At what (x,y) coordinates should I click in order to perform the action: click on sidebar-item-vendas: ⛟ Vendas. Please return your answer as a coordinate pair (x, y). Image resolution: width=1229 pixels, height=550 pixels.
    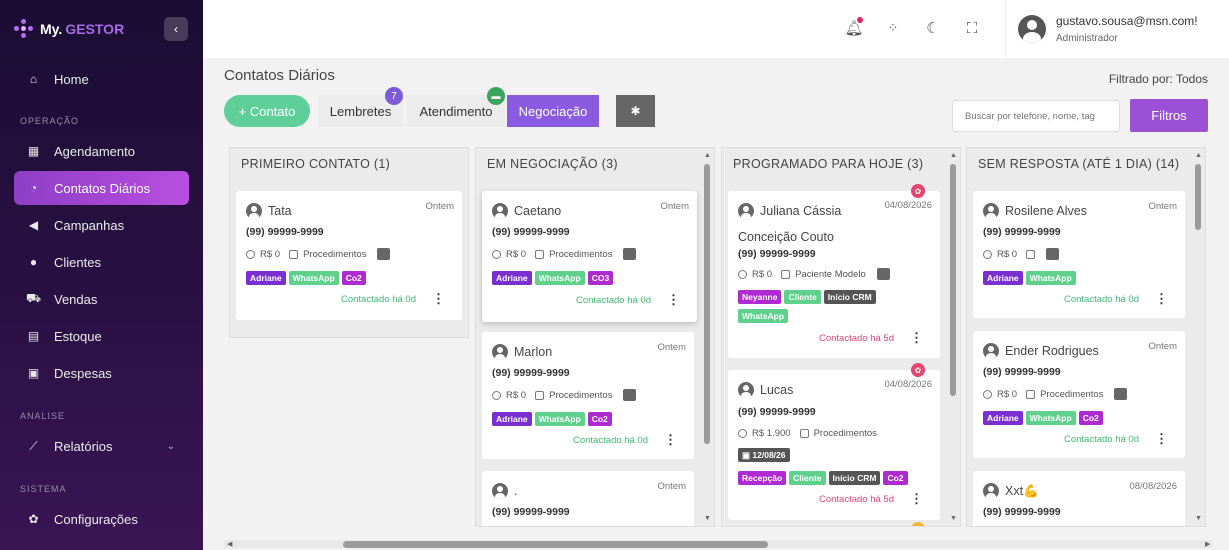
    Looking at the image, I should click on (101, 299).